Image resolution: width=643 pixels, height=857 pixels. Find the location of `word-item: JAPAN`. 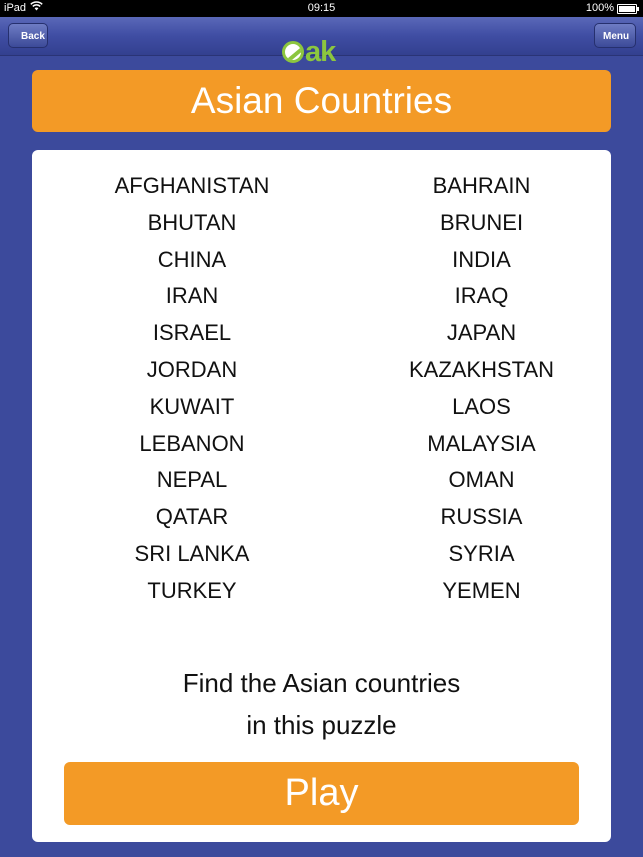

word-item: JAPAN is located at coordinates (481, 333).